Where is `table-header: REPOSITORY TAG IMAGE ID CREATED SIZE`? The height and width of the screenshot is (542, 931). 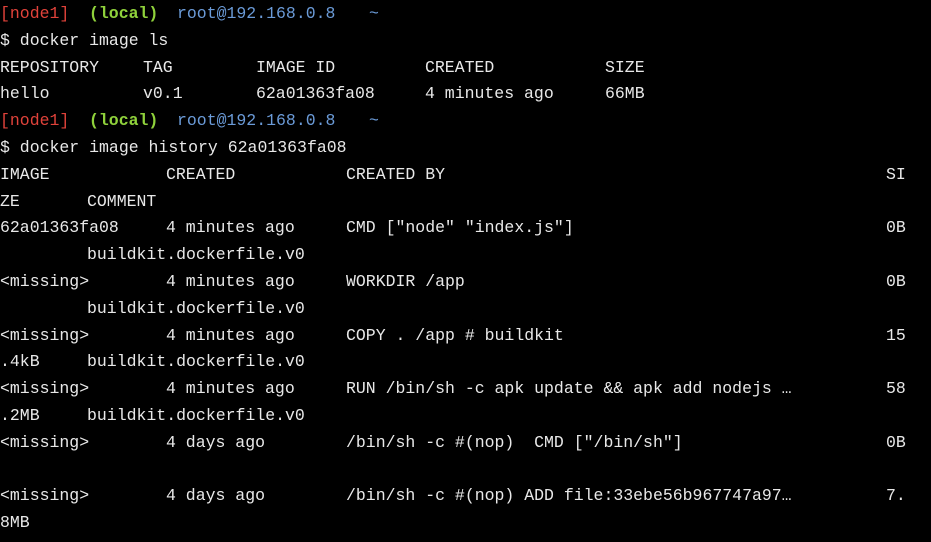 table-header: REPOSITORY TAG IMAGE ID CREATED SIZE is located at coordinates (465, 68).